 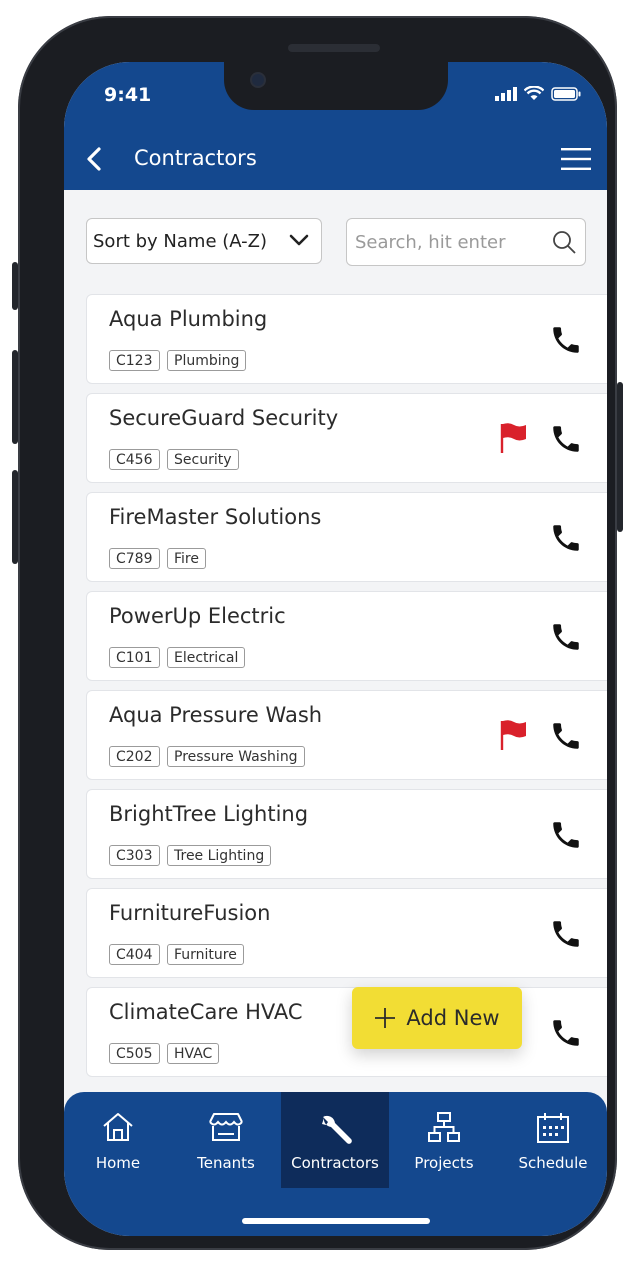 I want to click on contractor-name: BrightTree Lighting, so click(x=209, y=814).